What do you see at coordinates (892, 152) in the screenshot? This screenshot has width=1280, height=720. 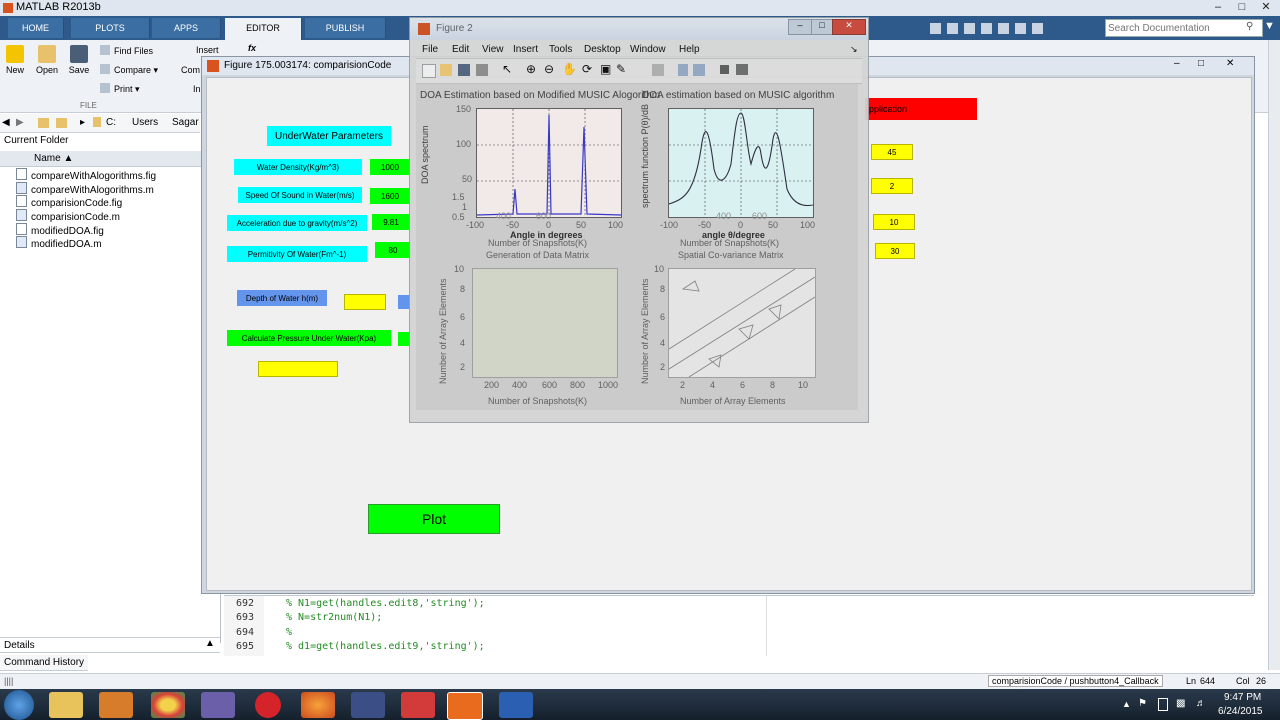 I see `param-value-1: 45` at bounding box center [892, 152].